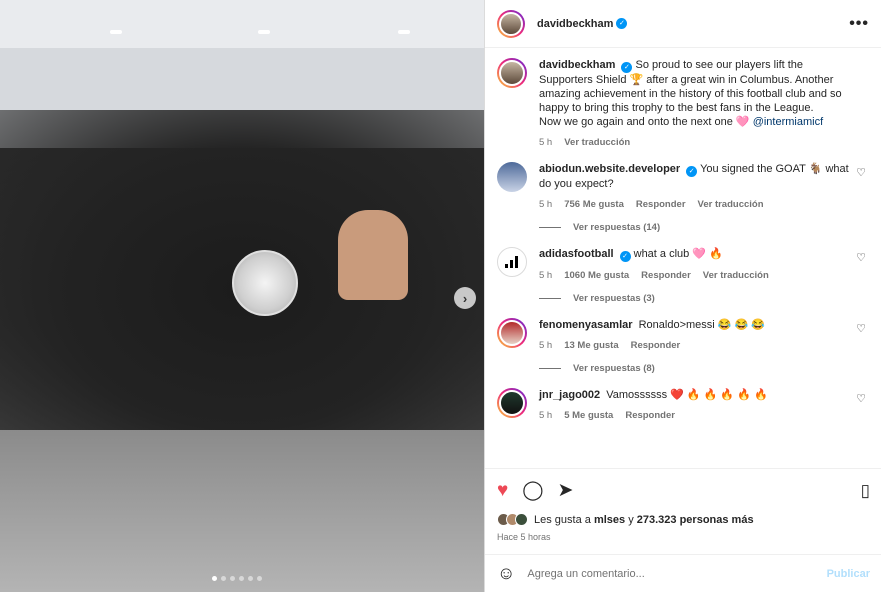  I want to click on comment-likes: 13 Me gusta, so click(591, 345).